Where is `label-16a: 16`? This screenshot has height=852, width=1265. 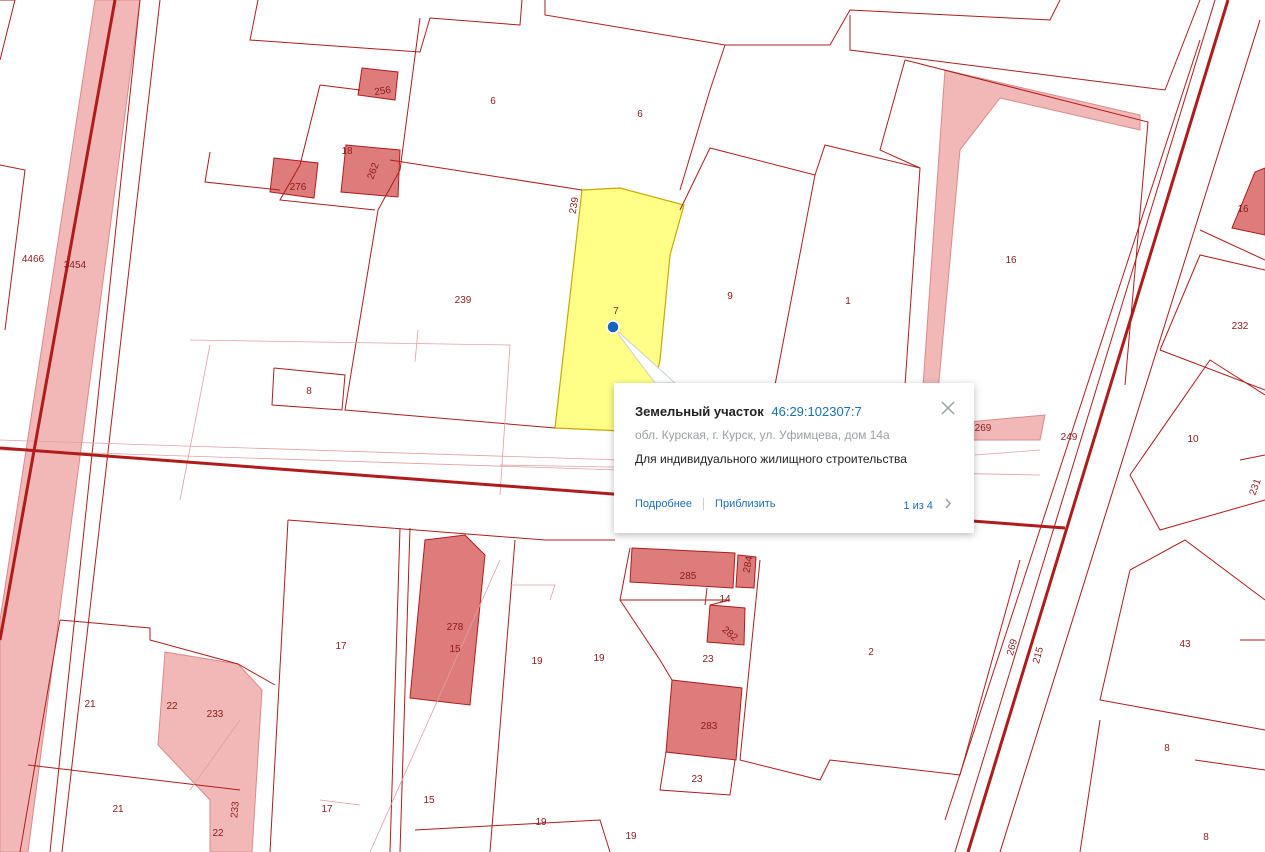
label-16a: 16 is located at coordinates (1011, 260).